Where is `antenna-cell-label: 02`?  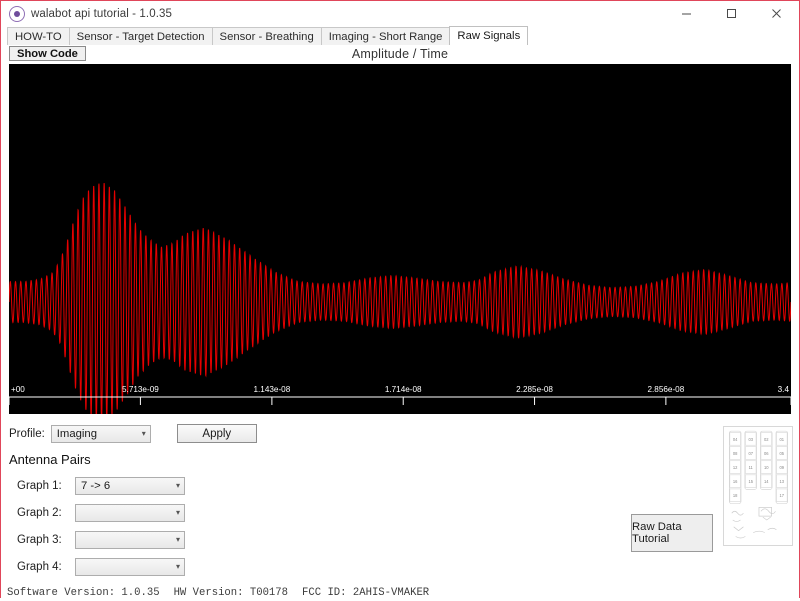
antenna-cell-label: 02 is located at coordinates (766, 439).